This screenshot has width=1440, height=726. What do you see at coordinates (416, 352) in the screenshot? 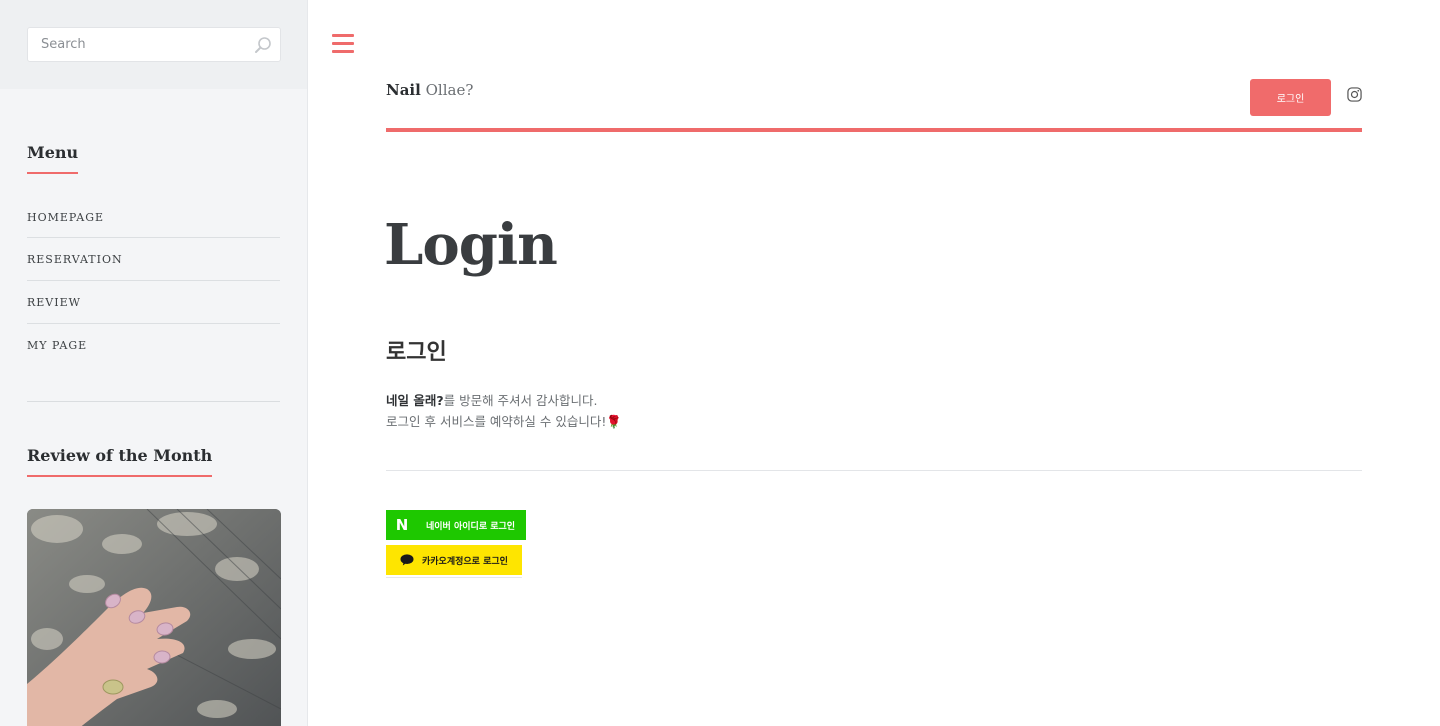
I see `login-subheading: 로그인` at bounding box center [416, 352].